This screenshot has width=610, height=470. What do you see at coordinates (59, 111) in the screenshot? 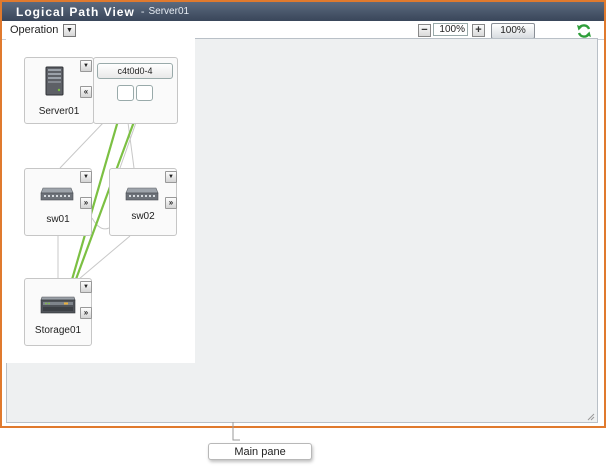
I see `server-label: Server01` at bounding box center [59, 111].